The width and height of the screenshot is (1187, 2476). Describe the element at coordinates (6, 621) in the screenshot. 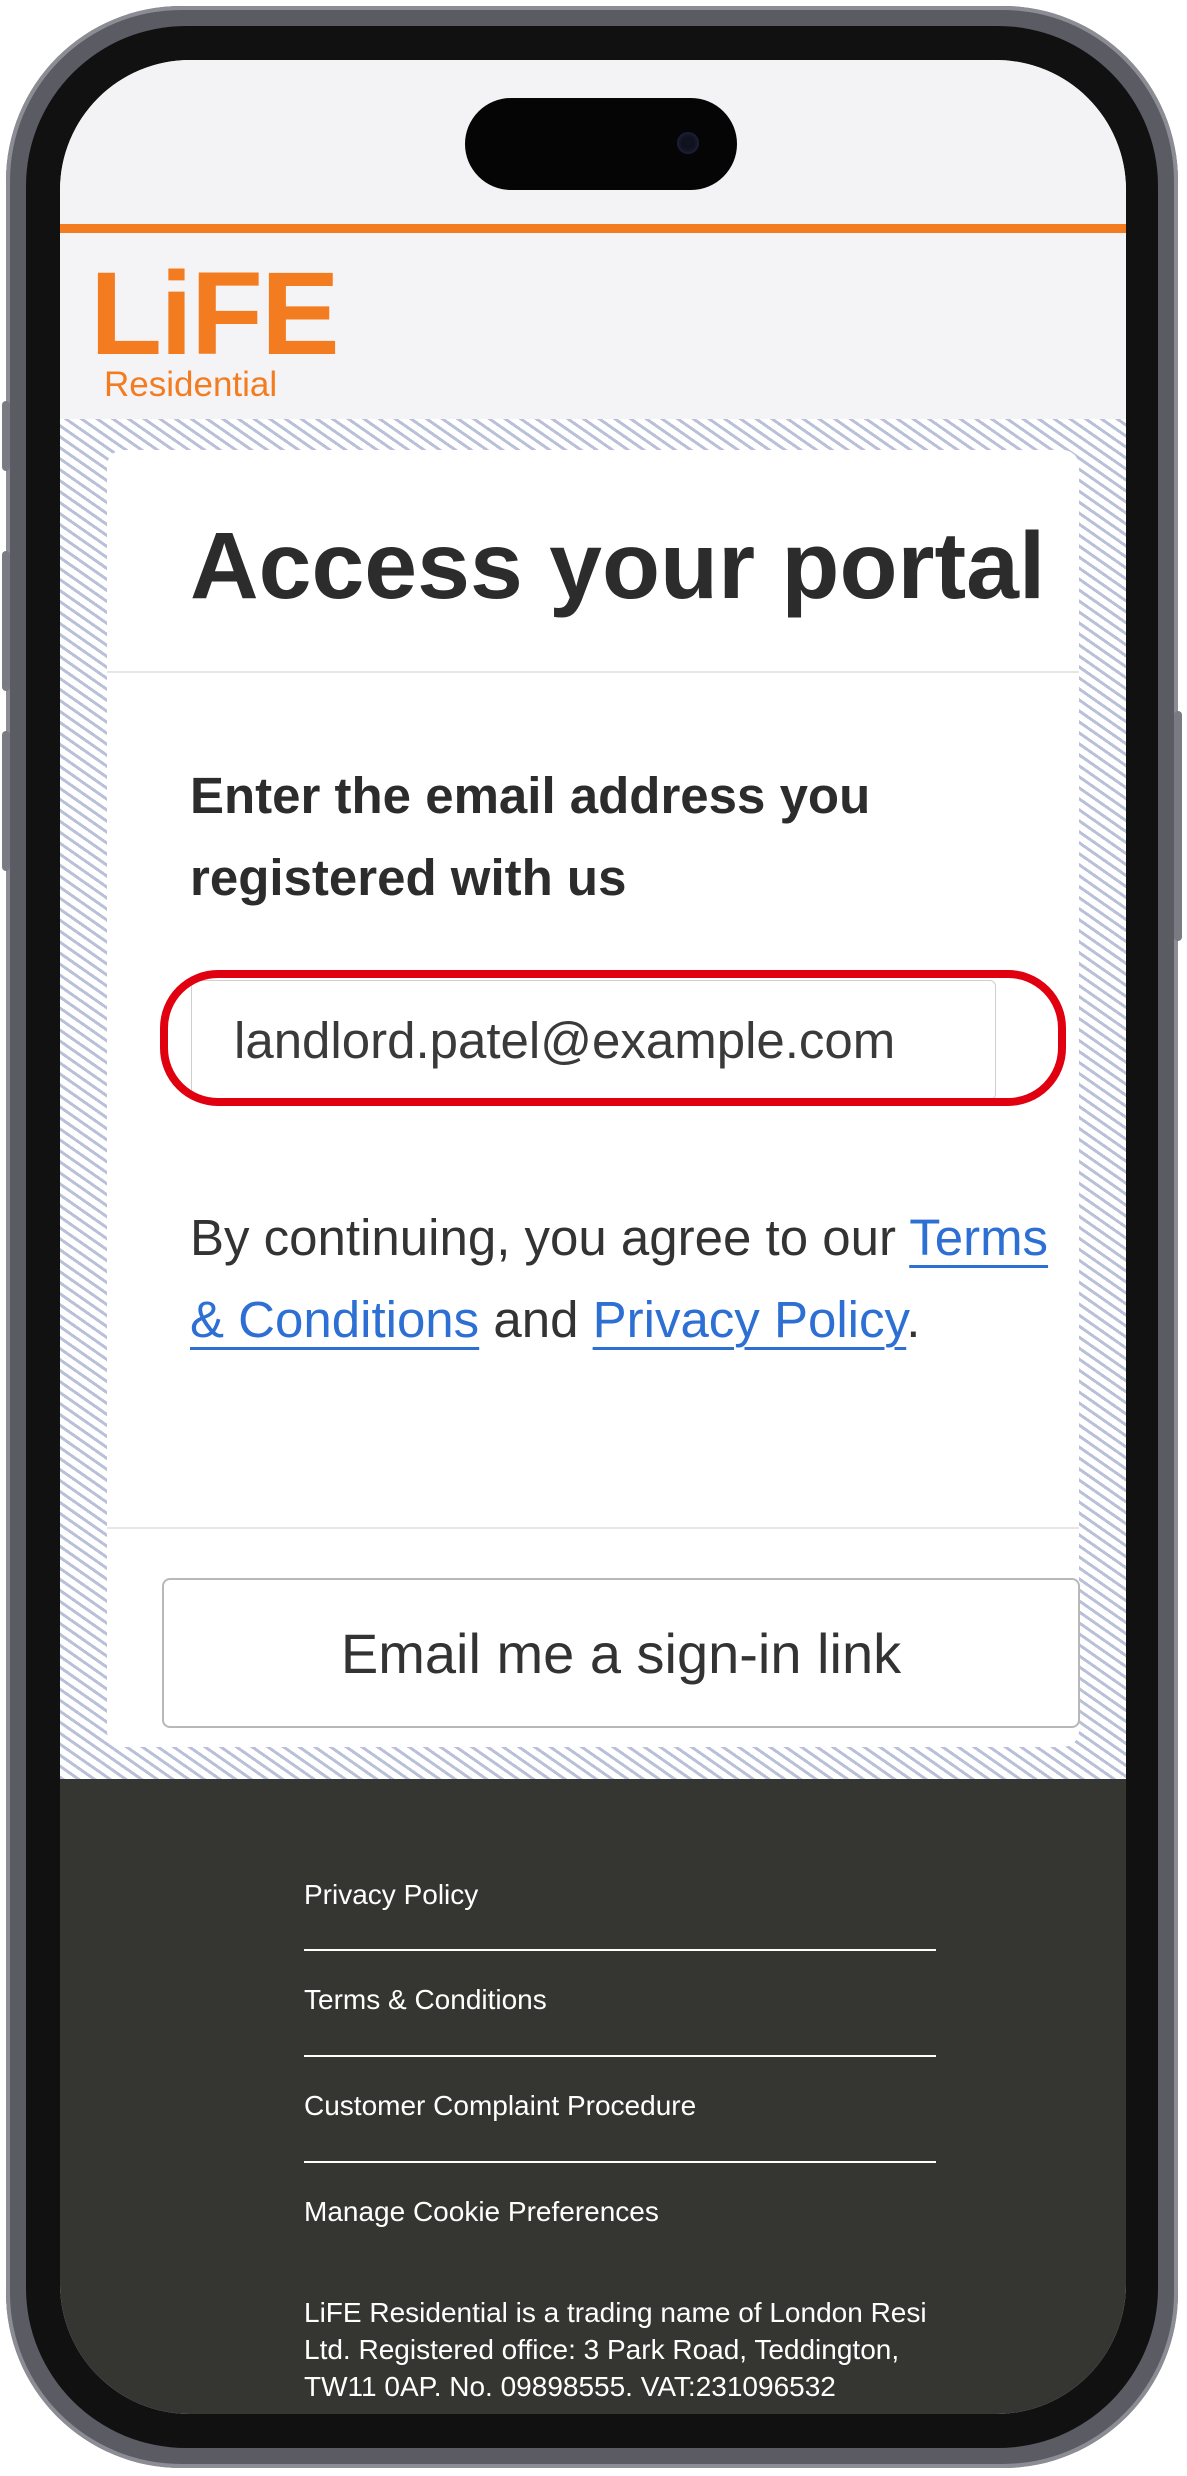

I see `volume-up-button` at that location.